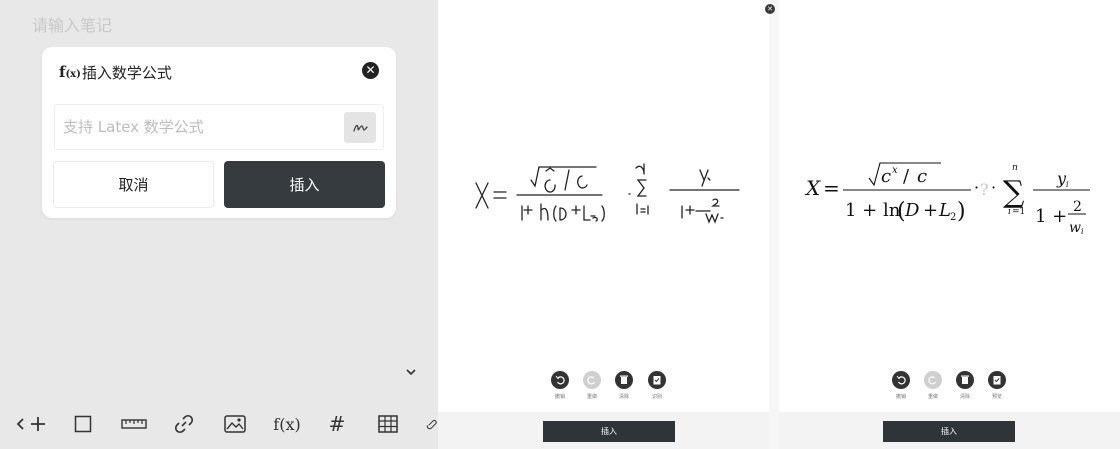  Describe the element at coordinates (432, 424) in the screenshot. I see `attachment-icon` at that location.